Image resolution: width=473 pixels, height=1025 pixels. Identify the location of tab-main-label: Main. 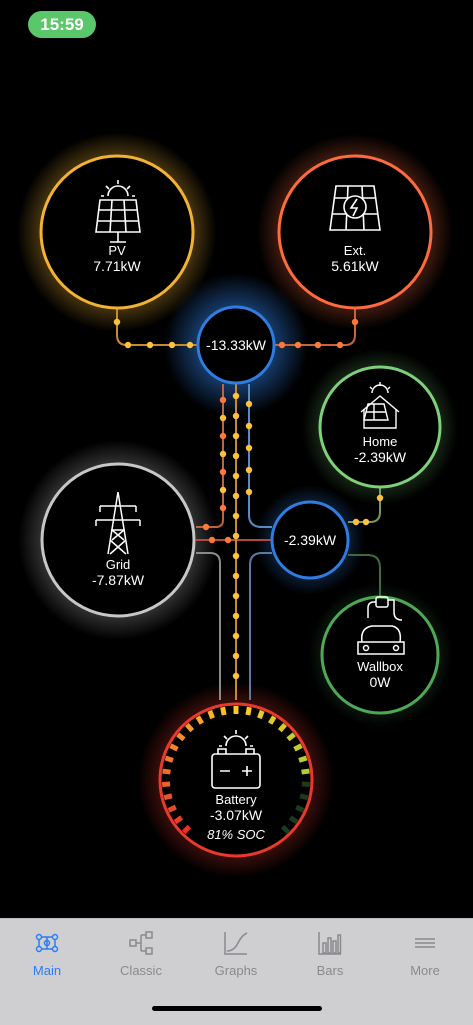
(47, 970).